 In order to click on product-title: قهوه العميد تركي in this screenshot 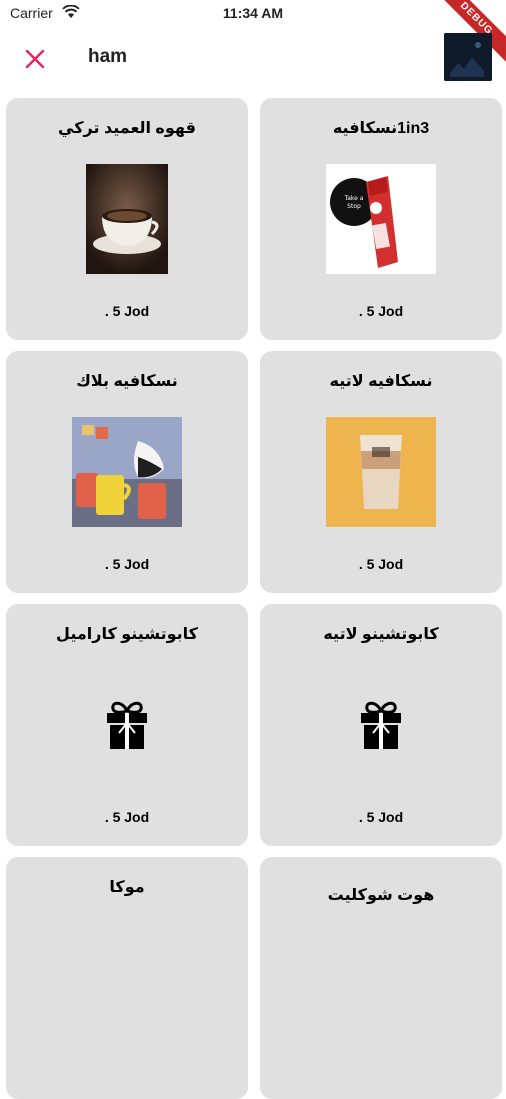, I will do `click(127, 128)`.